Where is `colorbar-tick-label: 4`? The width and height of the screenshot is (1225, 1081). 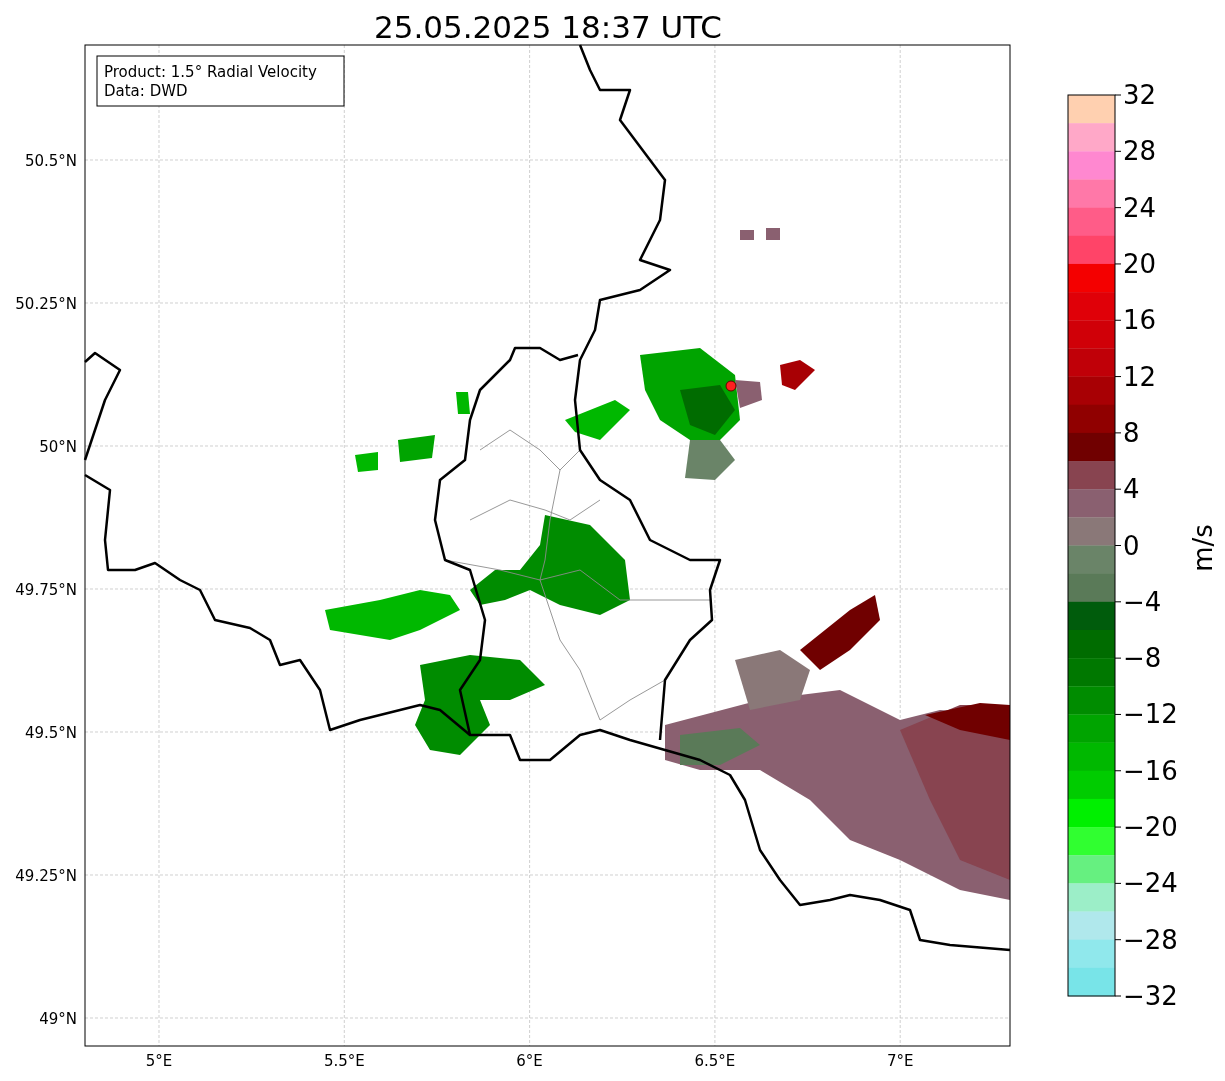 colorbar-tick-label: 4 is located at coordinates (1131, 489).